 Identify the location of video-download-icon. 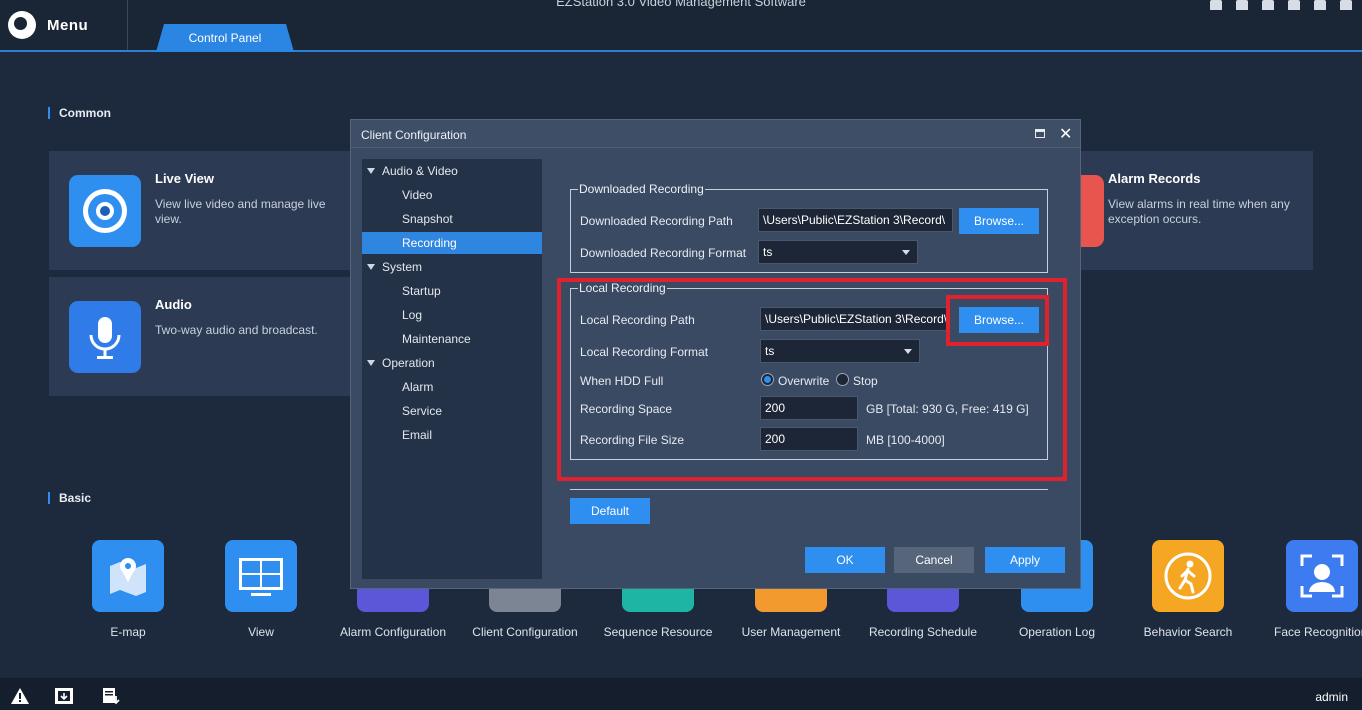
(64, 696).